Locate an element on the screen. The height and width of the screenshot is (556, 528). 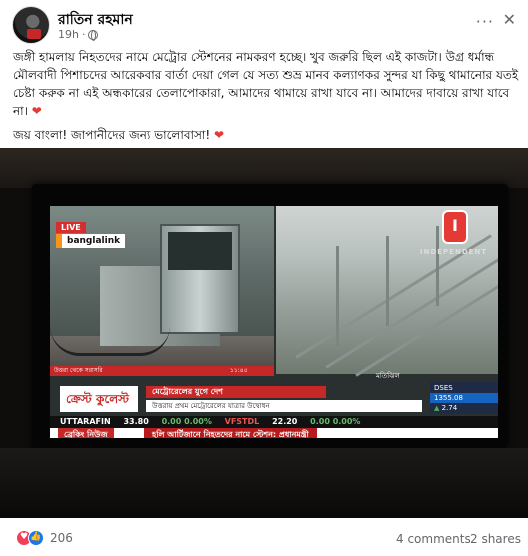
live-badge: LIVE is located at coordinates (71, 227).